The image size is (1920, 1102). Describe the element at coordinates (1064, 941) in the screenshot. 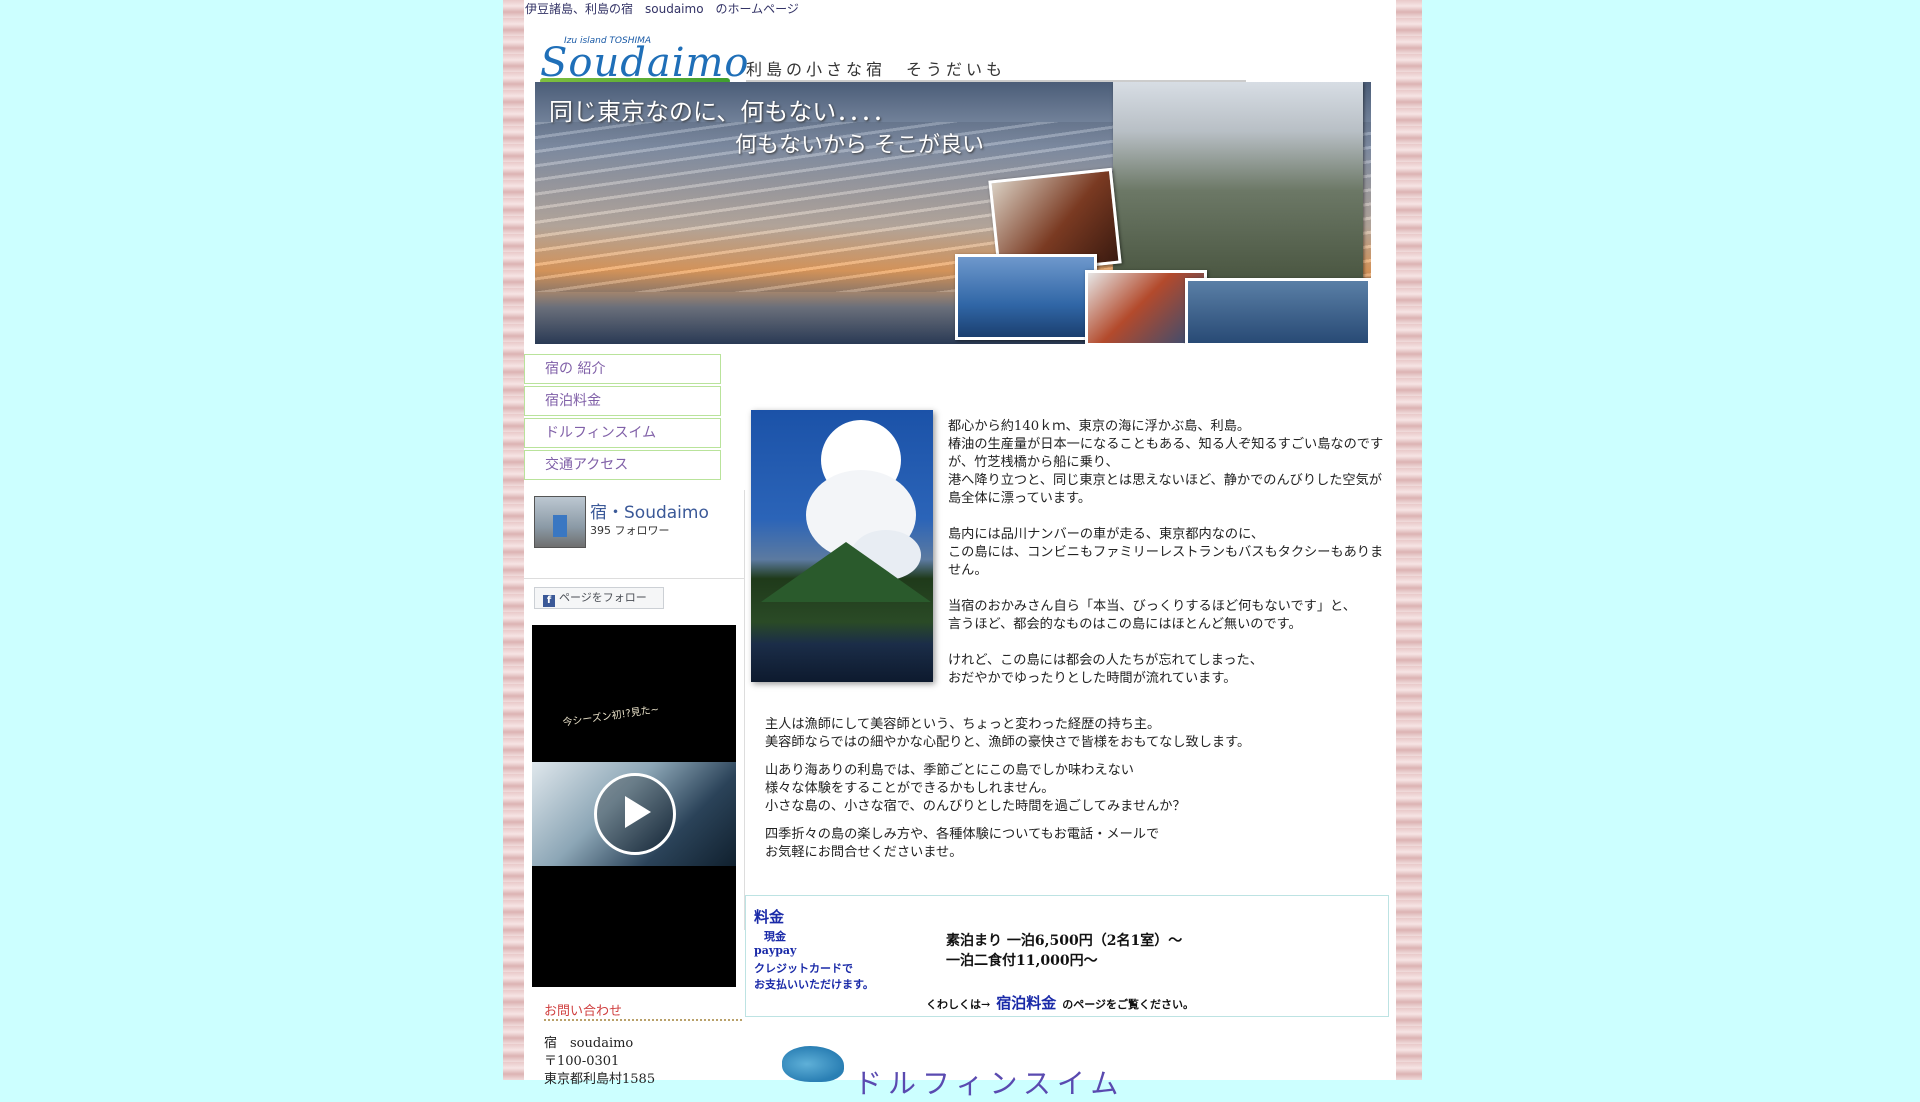

I see `price-room-only: 素泊まり 一泊6,500円（2名1室）～` at that location.